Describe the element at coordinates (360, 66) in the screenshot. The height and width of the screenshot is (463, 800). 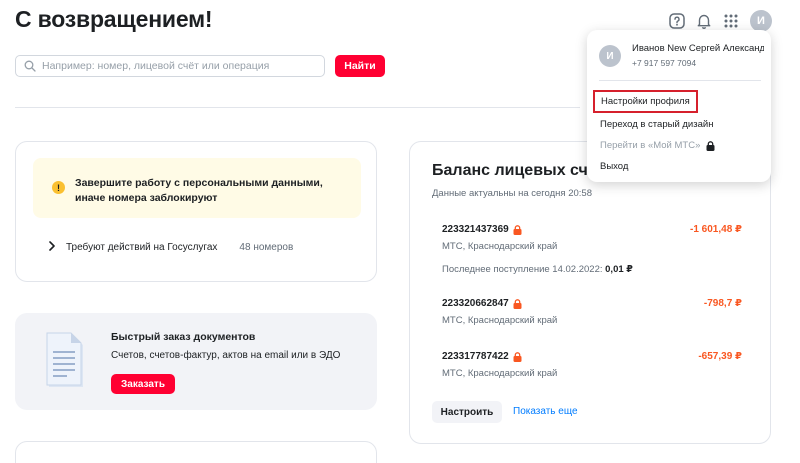
I see `find-button: Найти` at that location.